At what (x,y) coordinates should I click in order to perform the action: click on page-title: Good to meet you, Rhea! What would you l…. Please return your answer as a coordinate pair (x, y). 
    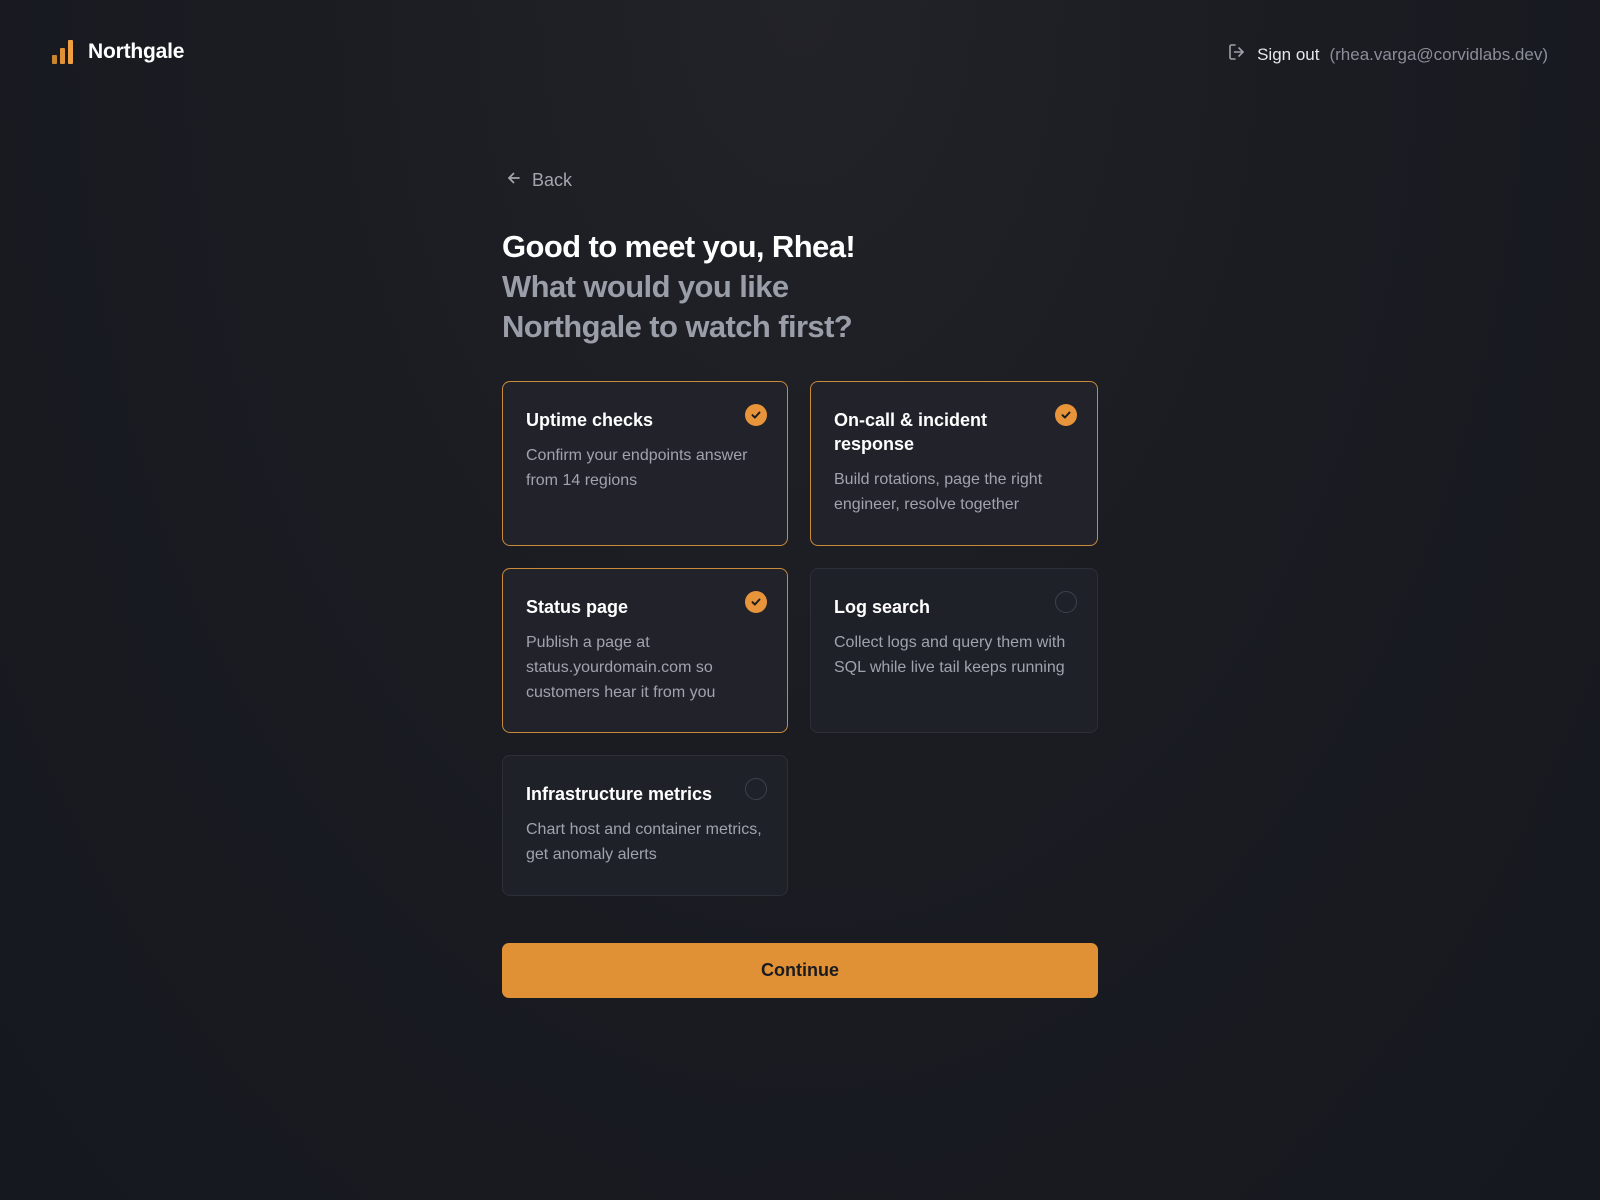
    Looking at the image, I should click on (800, 287).